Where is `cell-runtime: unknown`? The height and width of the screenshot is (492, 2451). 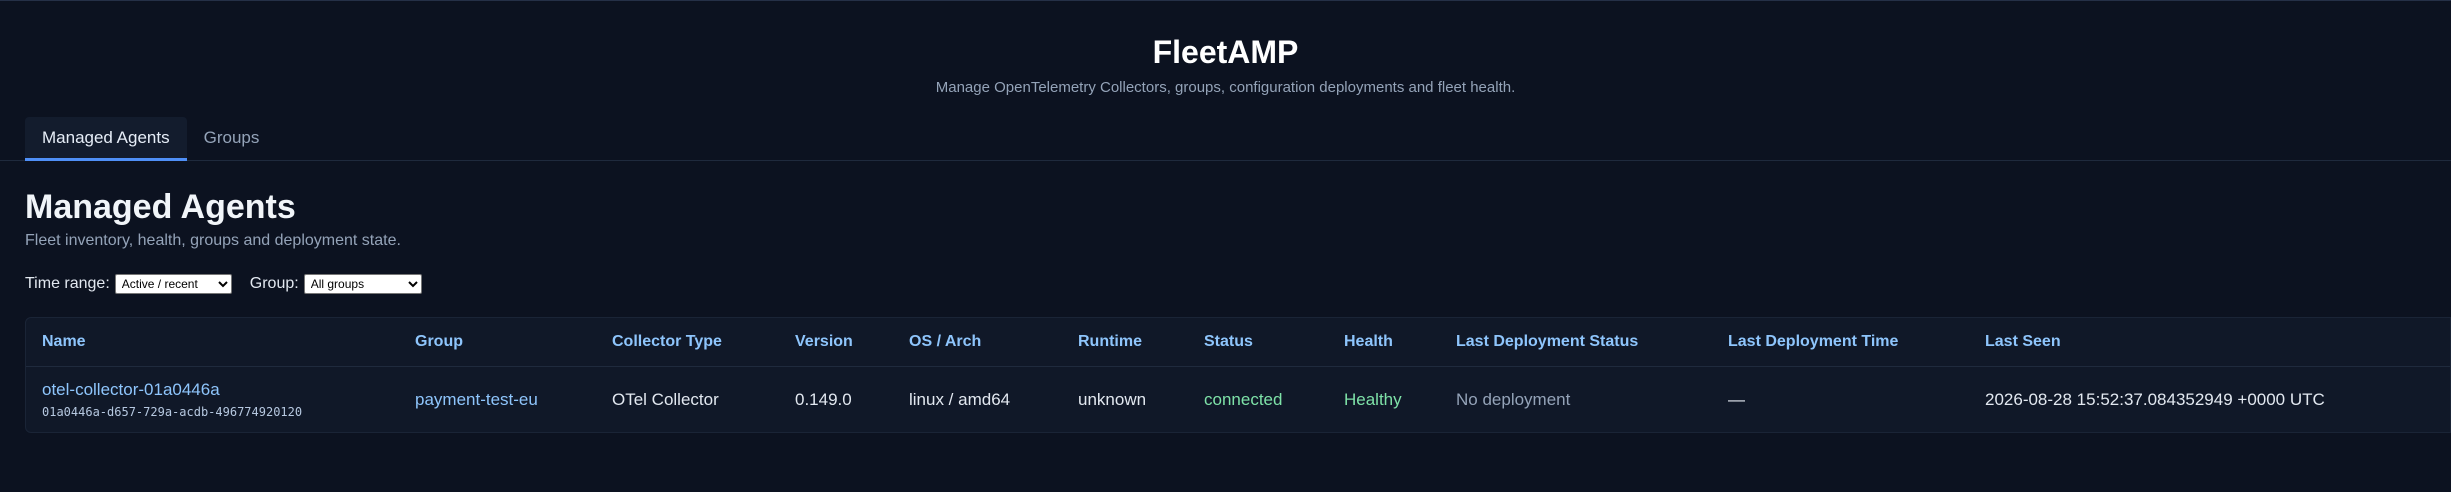 cell-runtime: unknown is located at coordinates (1112, 399).